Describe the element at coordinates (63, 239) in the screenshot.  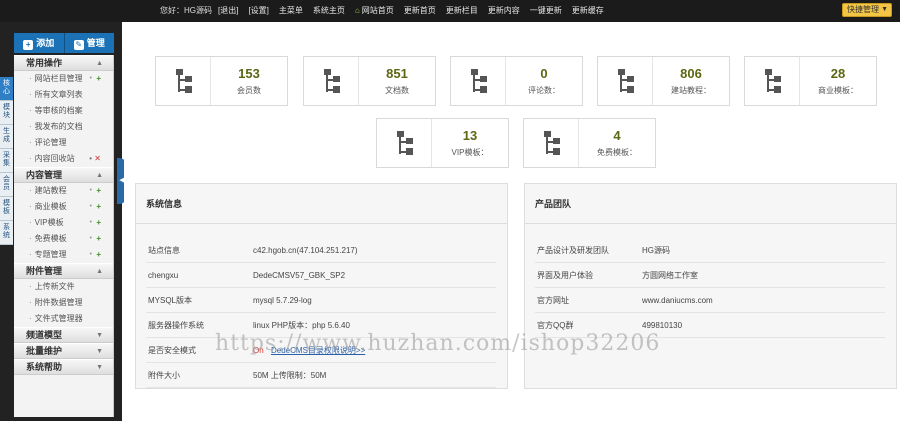
I see `menu-item: · 免费模板 • +` at that location.